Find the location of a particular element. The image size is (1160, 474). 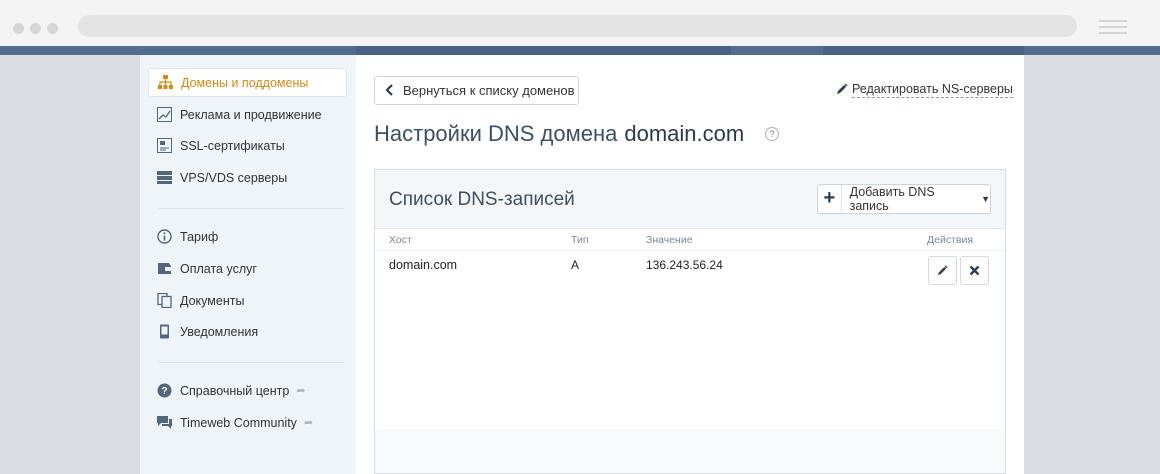

caret-down-icon: ▼ is located at coordinates (985, 199).